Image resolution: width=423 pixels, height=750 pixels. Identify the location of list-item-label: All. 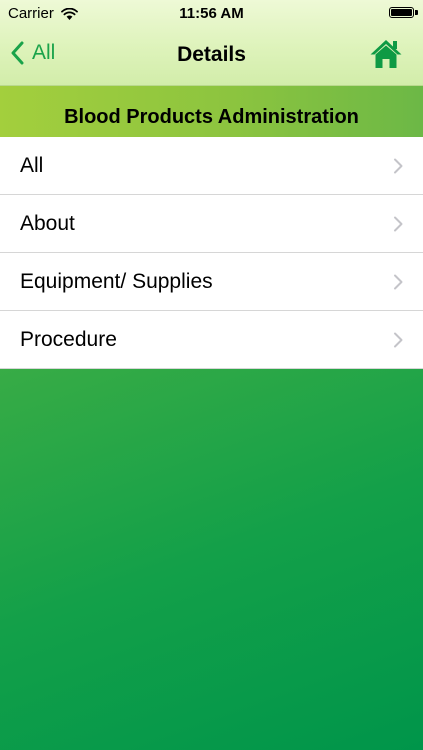
(32, 165).